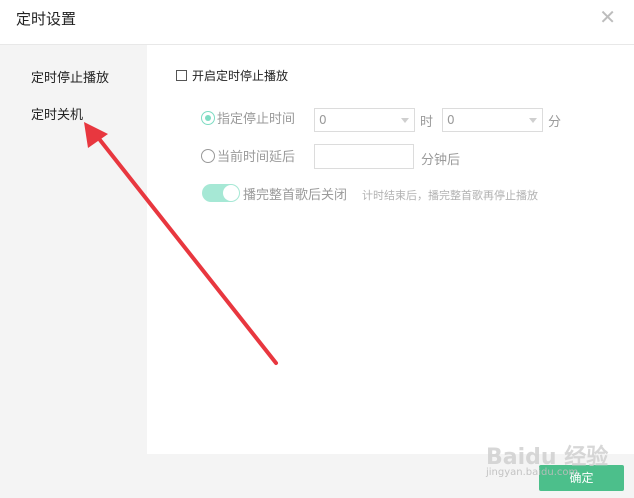  I want to click on finish-song-toggle, so click(221, 193).